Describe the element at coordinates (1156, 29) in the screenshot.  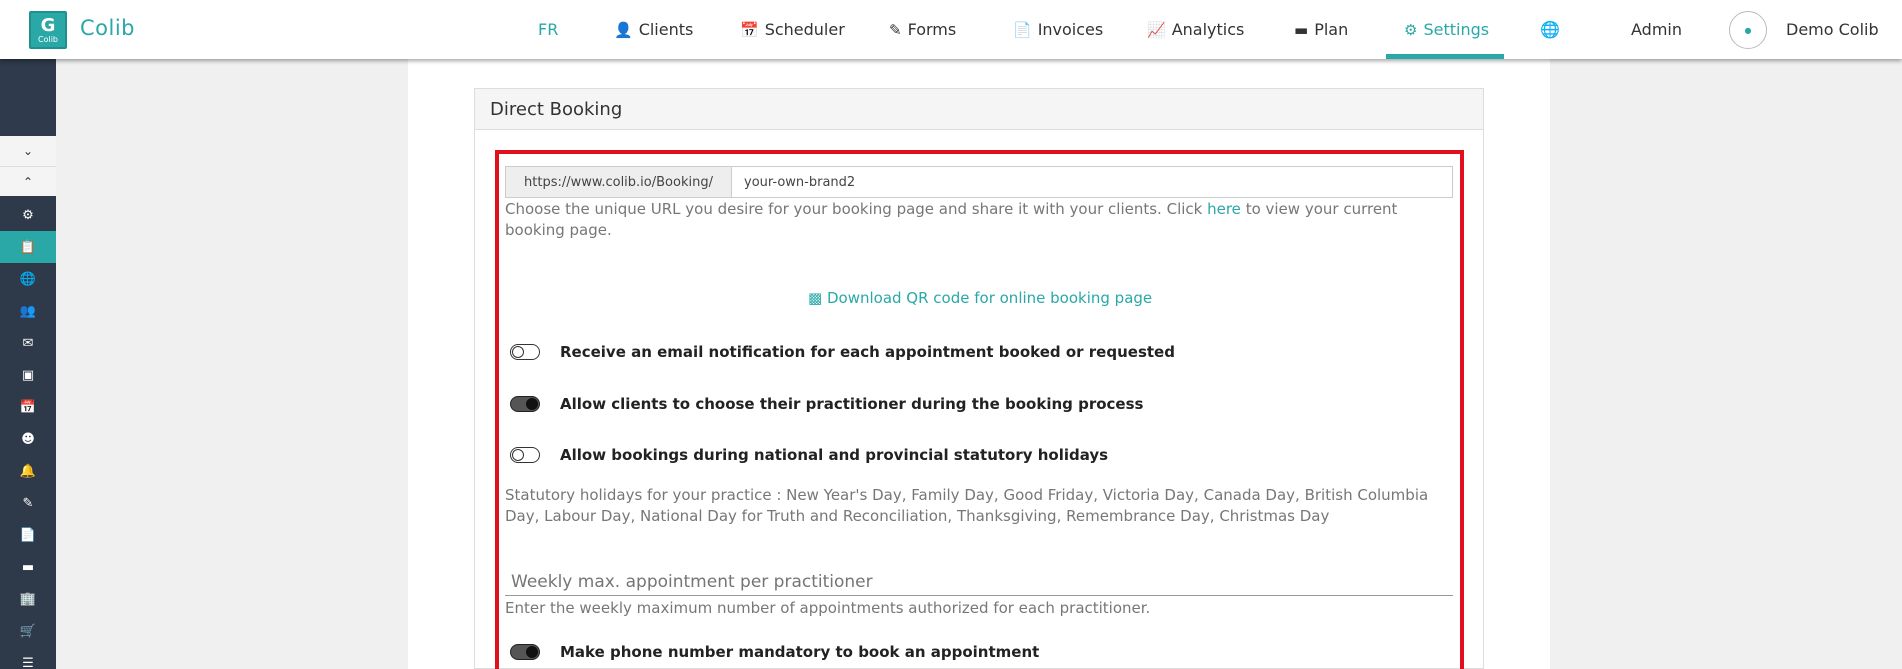
I see `chart-icon: 📈` at that location.